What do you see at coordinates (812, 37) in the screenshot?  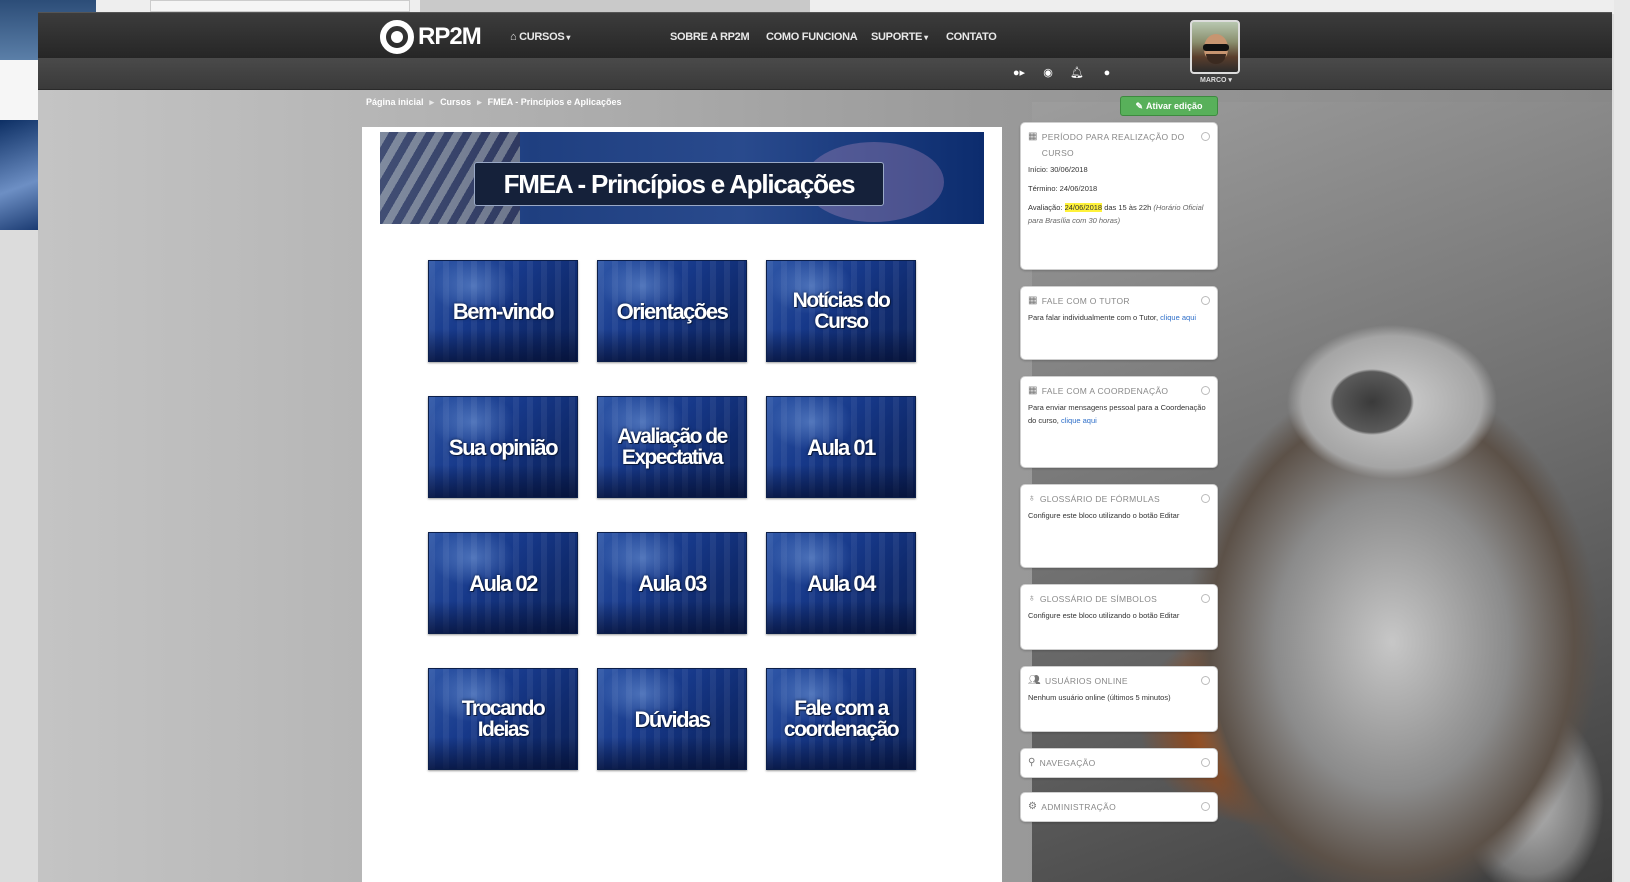 I see `nav-como-funciona-link: COMO FUNCIONA` at bounding box center [812, 37].